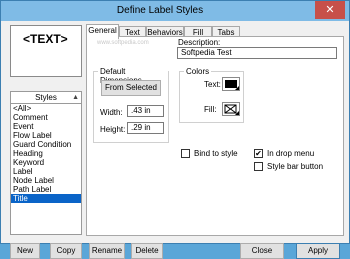 This screenshot has width=350, height=259. What do you see at coordinates (46, 117) in the screenshot?
I see `list-item: Comment` at bounding box center [46, 117].